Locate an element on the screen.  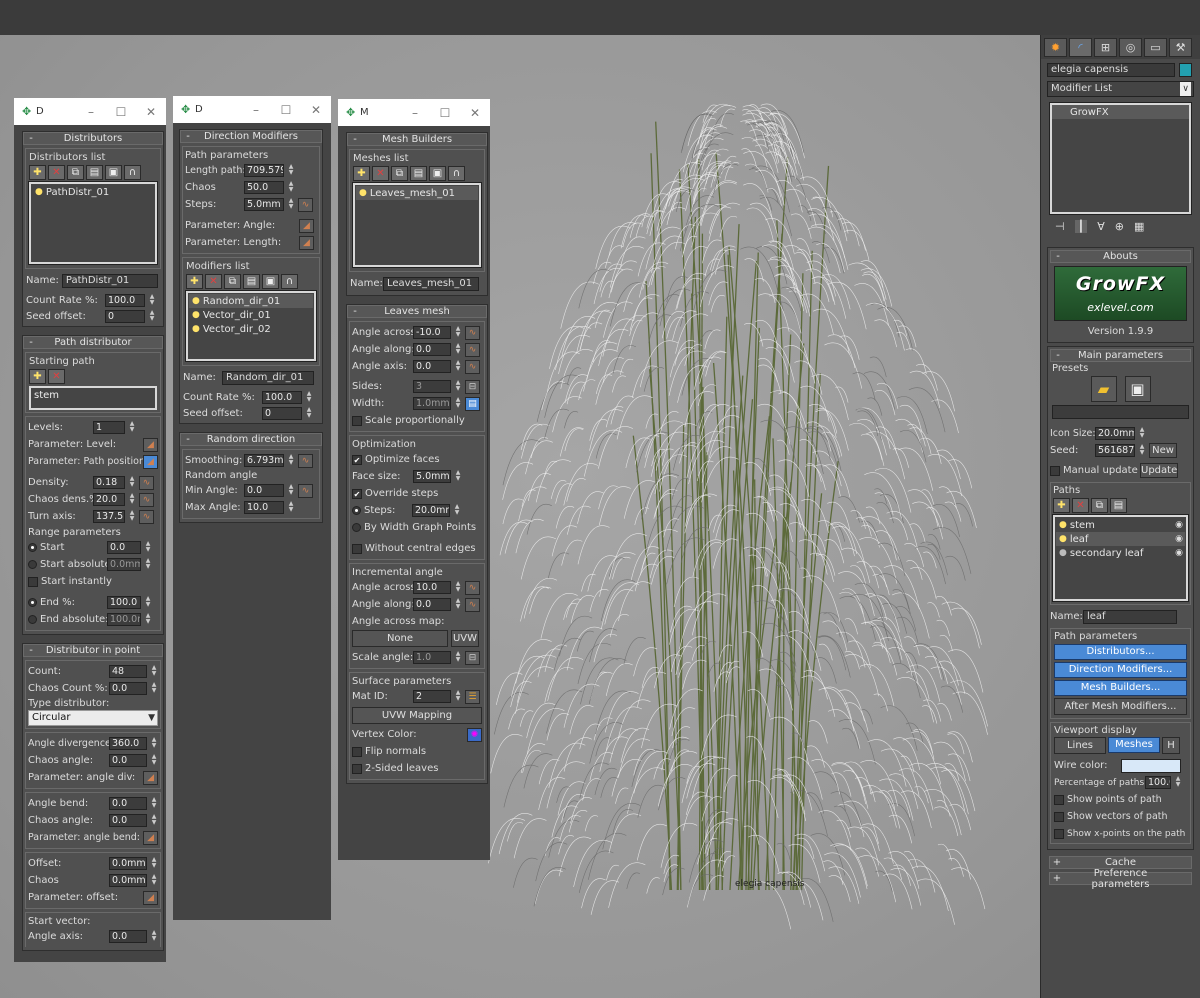
without-central-edges-checkbox is located at coordinates (357, 548).